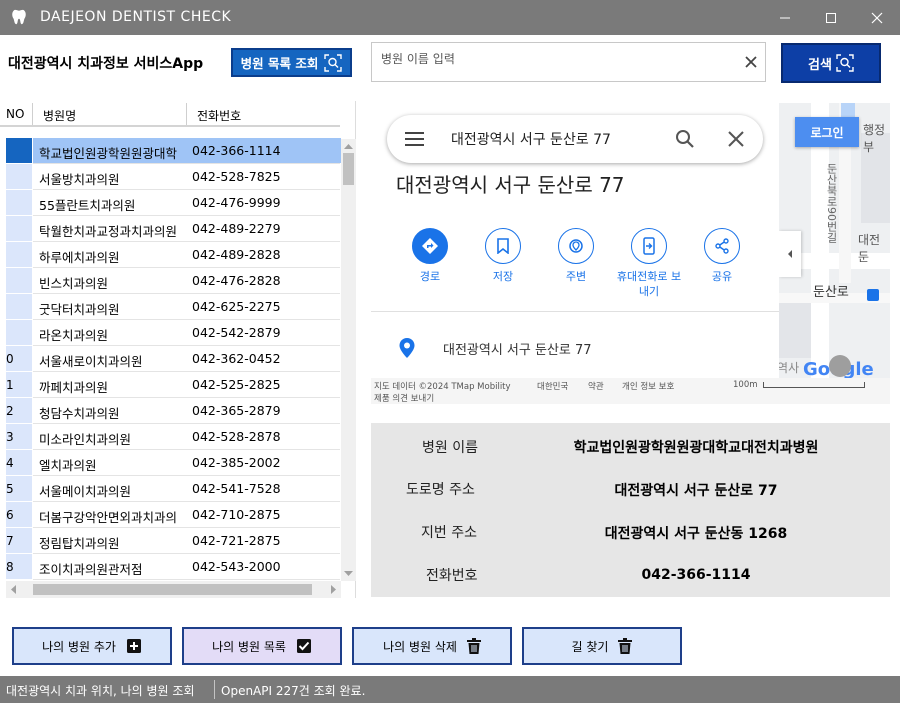 This screenshot has height=703, width=900. What do you see at coordinates (625, 646) in the screenshot?
I see `trash-icon` at bounding box center [625, 646].